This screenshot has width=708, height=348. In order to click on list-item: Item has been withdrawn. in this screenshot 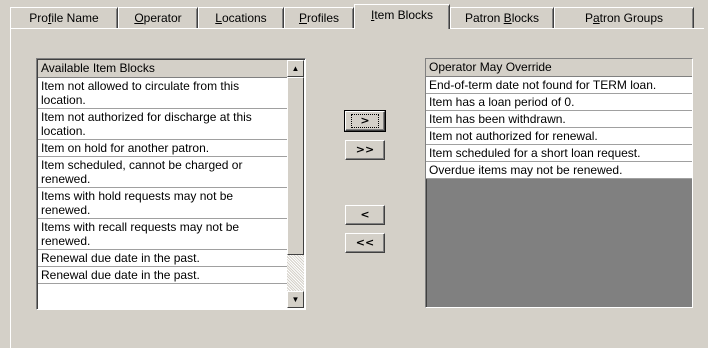, I will do `click(559, 119)`.